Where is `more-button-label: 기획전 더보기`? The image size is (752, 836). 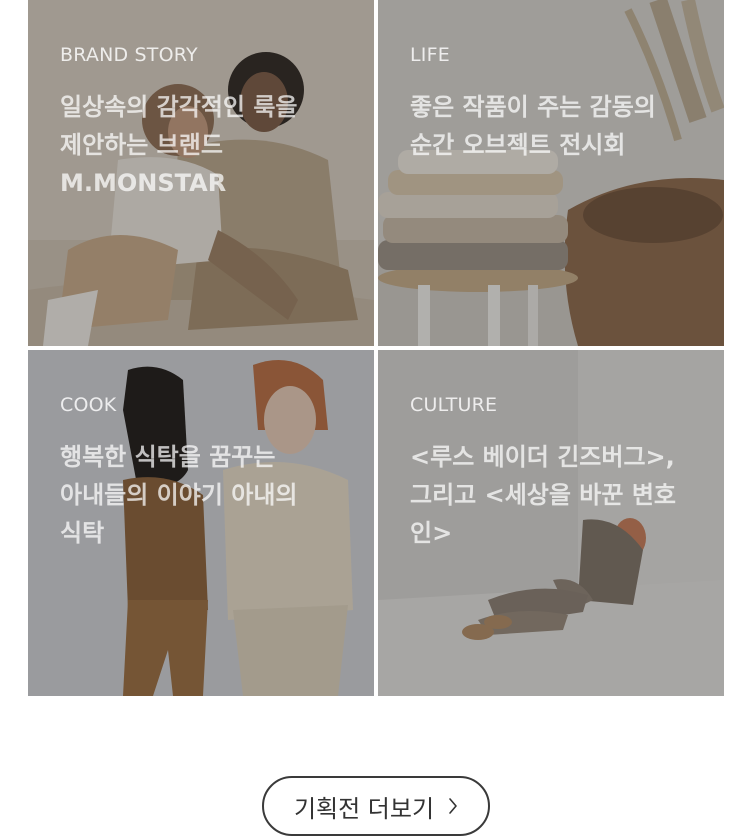
more-button-label: 기획전 더보기 is located at coordinates (364, 808).